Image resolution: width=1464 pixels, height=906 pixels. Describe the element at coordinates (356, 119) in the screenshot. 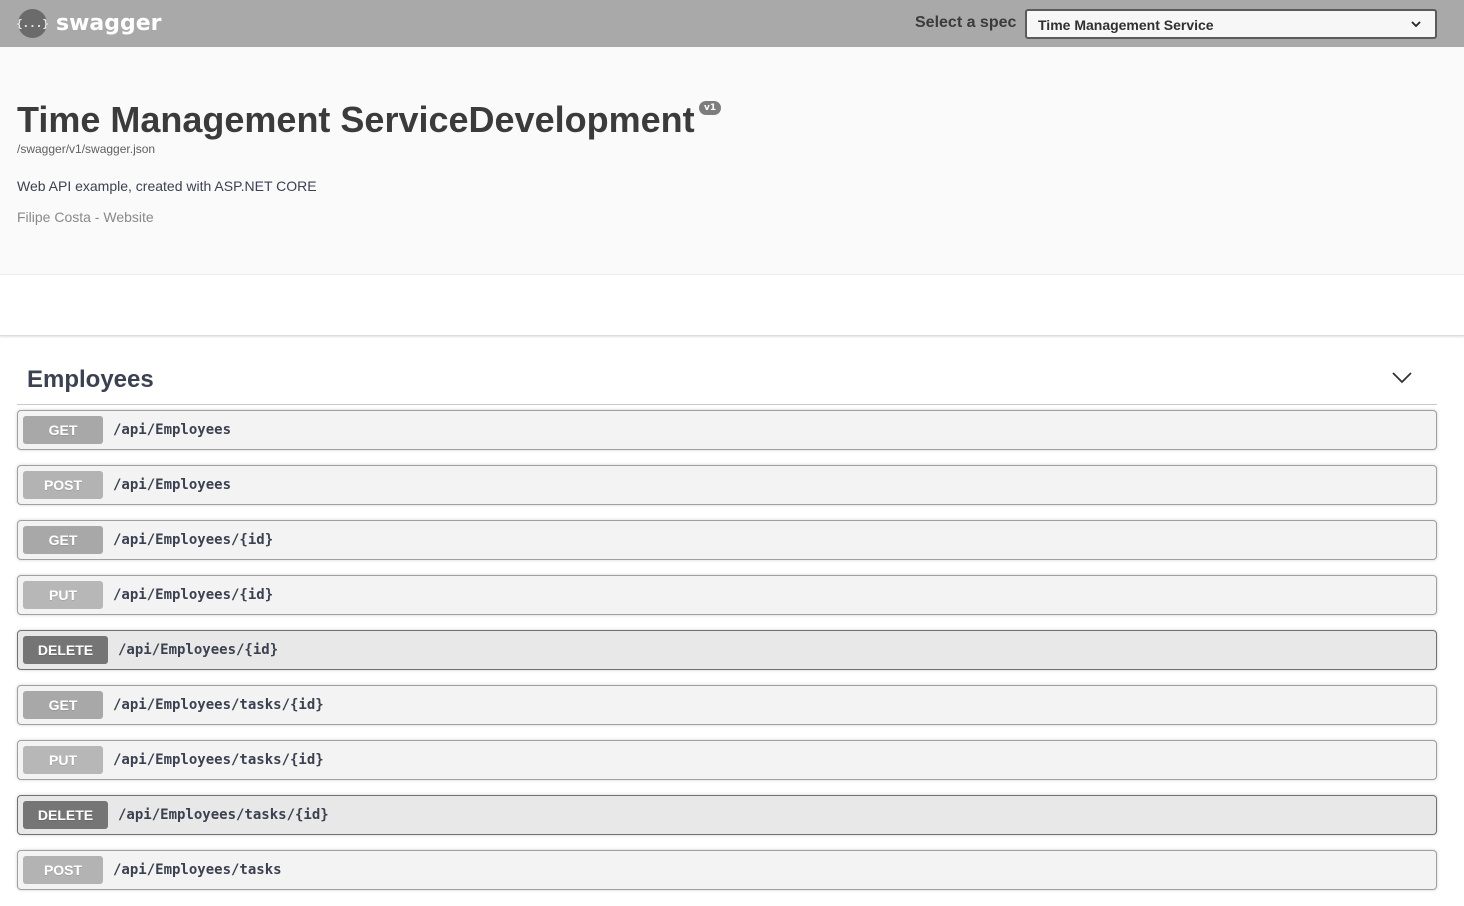

I see `page-title: Time Management ServiceDevelopment` at that location.